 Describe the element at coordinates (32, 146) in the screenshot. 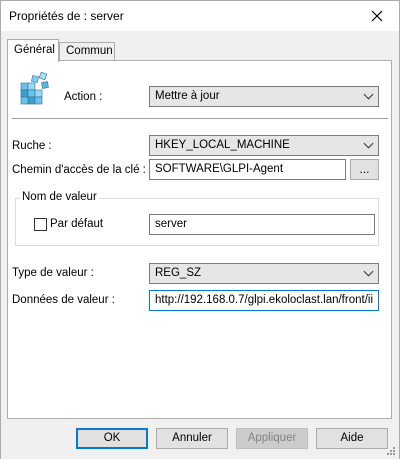

I see `hive-label: Ruche :` at that location.